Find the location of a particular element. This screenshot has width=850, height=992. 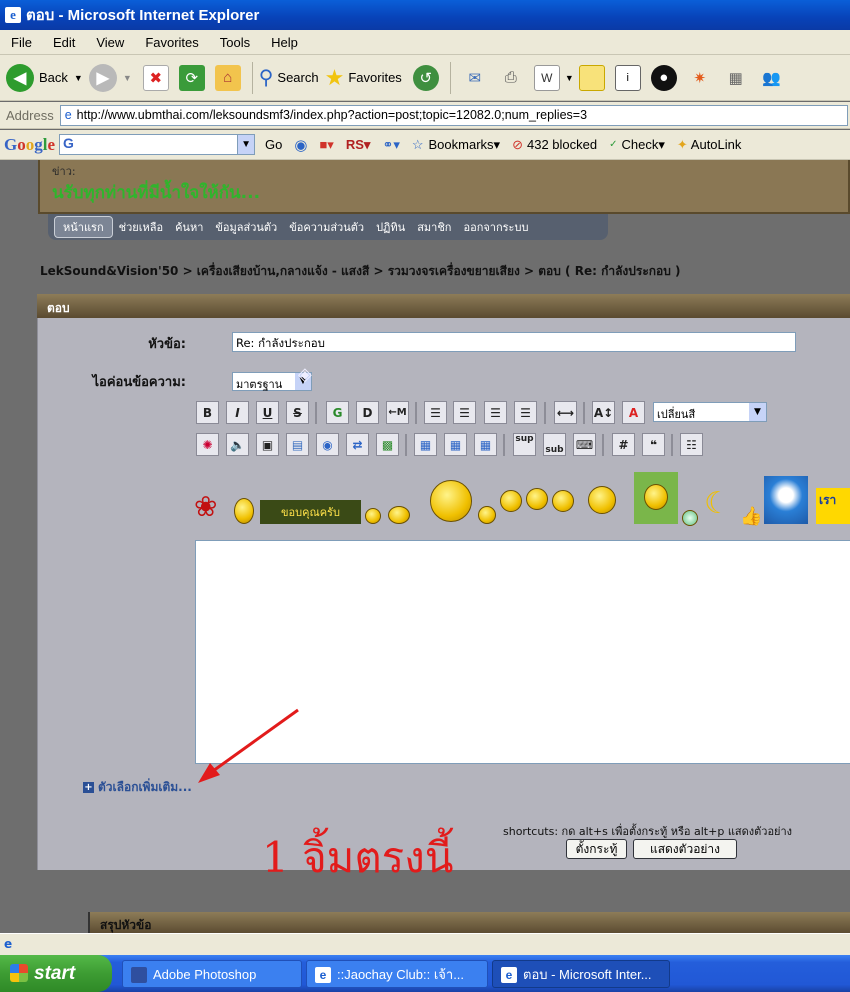

color-select: เปลี่ยนสี ▼ is located at coordinates (710, 412).